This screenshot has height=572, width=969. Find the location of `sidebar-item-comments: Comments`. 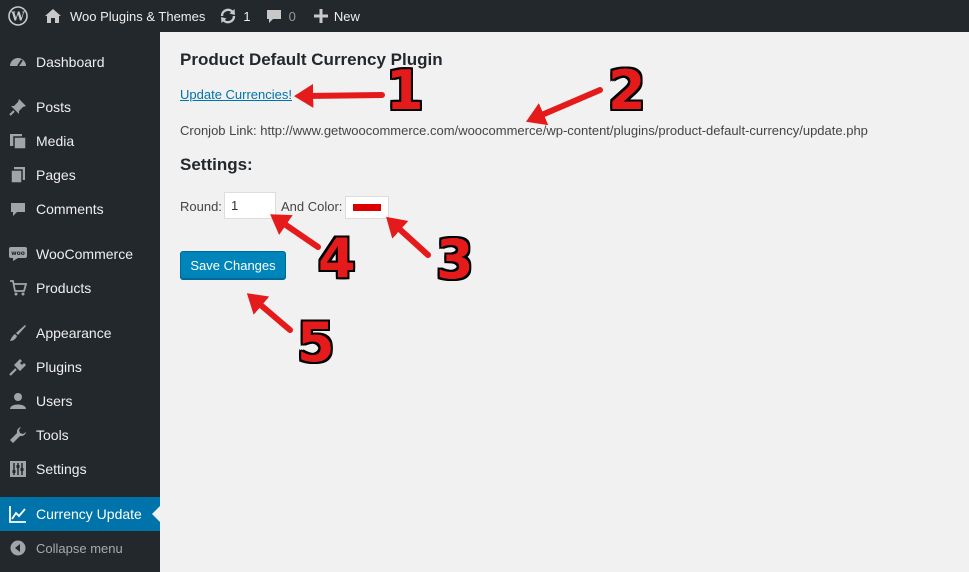

sidebar-item-comments: Comments is located at coordinates (80, 209).